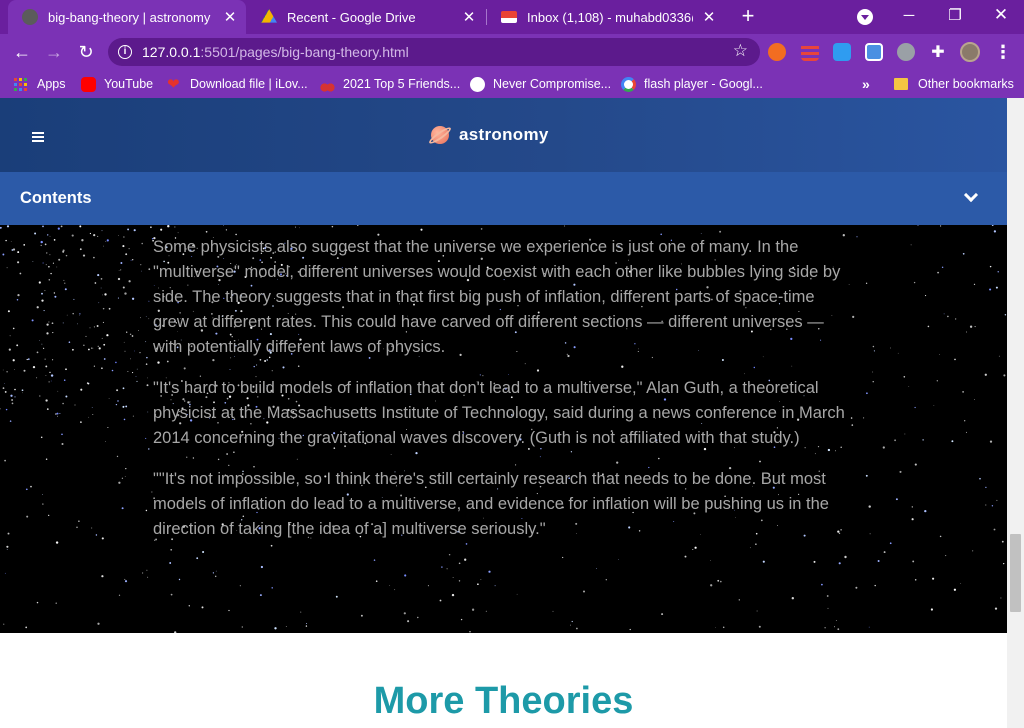 The height and width of the screenshot is (728, 1024). I want to click on minimize-button: ─, so click(909, 15).